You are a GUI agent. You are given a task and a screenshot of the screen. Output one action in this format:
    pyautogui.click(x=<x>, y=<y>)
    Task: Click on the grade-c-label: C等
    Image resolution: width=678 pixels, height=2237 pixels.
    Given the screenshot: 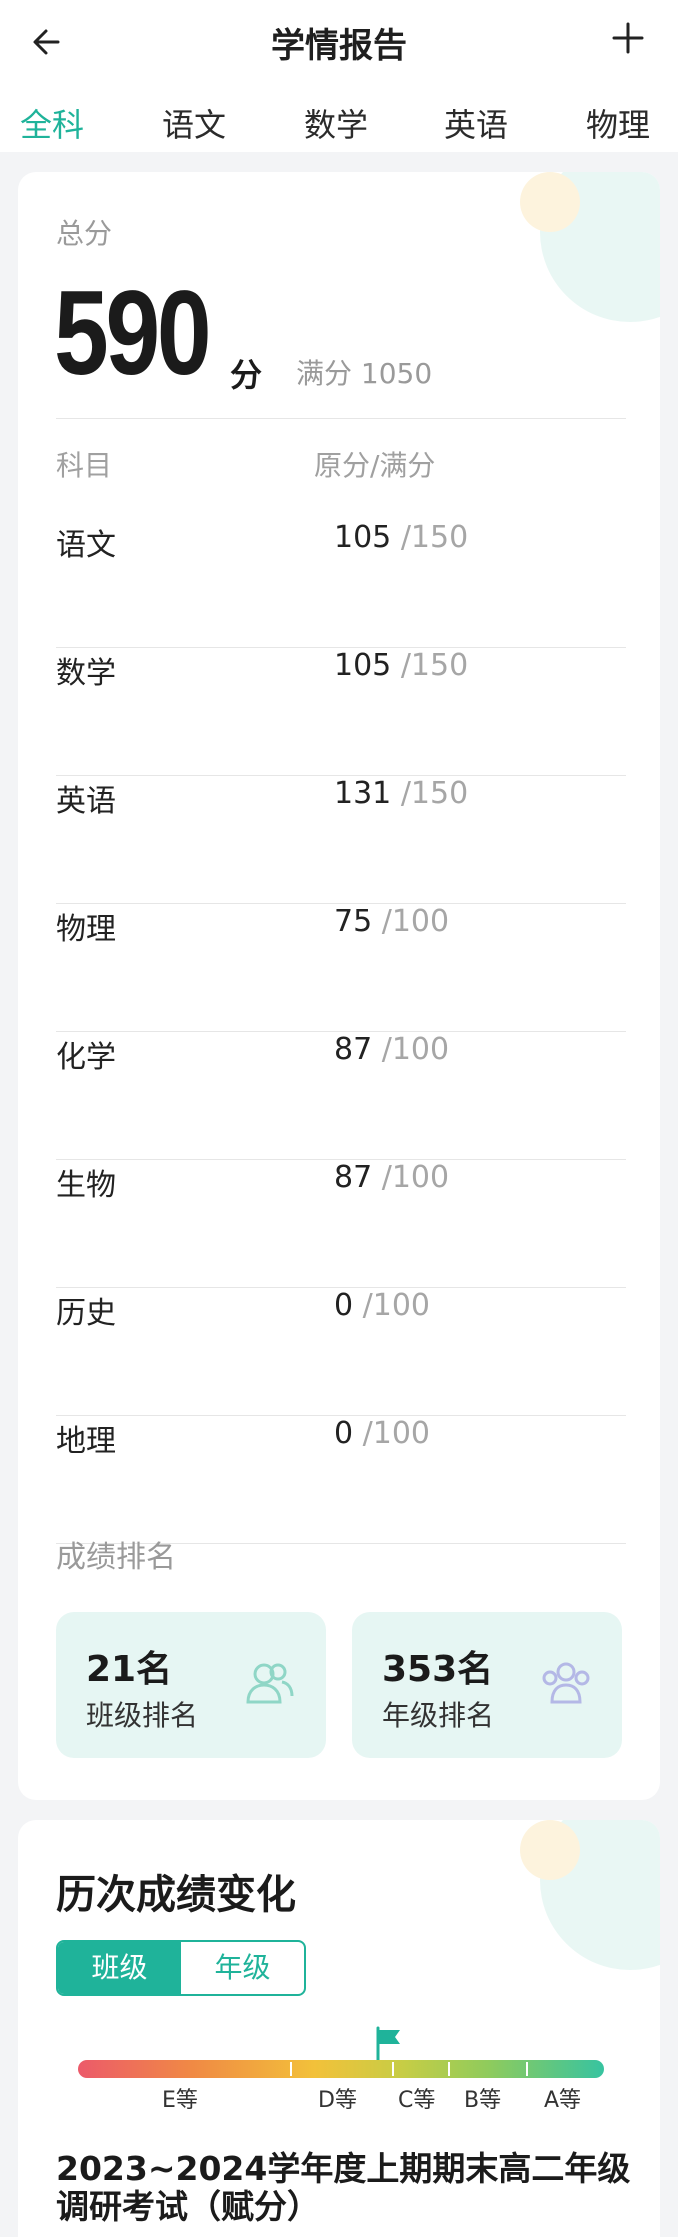 What is the action you would take?
    pyautogui.click(x=417, y=2100)
    